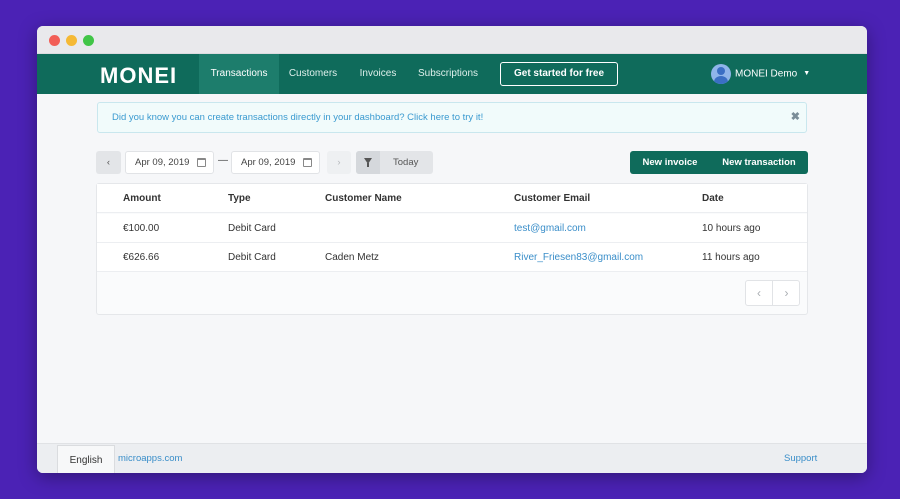  What do you see at coordinates (800, 458) in the screenshot?
I see `support-link: Support` at bounding box center [800, 458].